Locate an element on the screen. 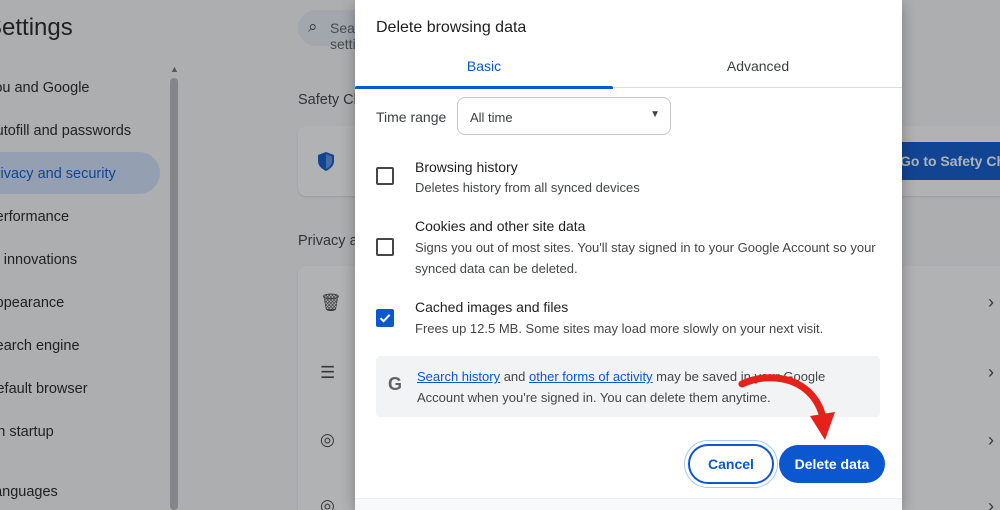  other-activity-link: other forms of activity is located at coordinates (591, 376).